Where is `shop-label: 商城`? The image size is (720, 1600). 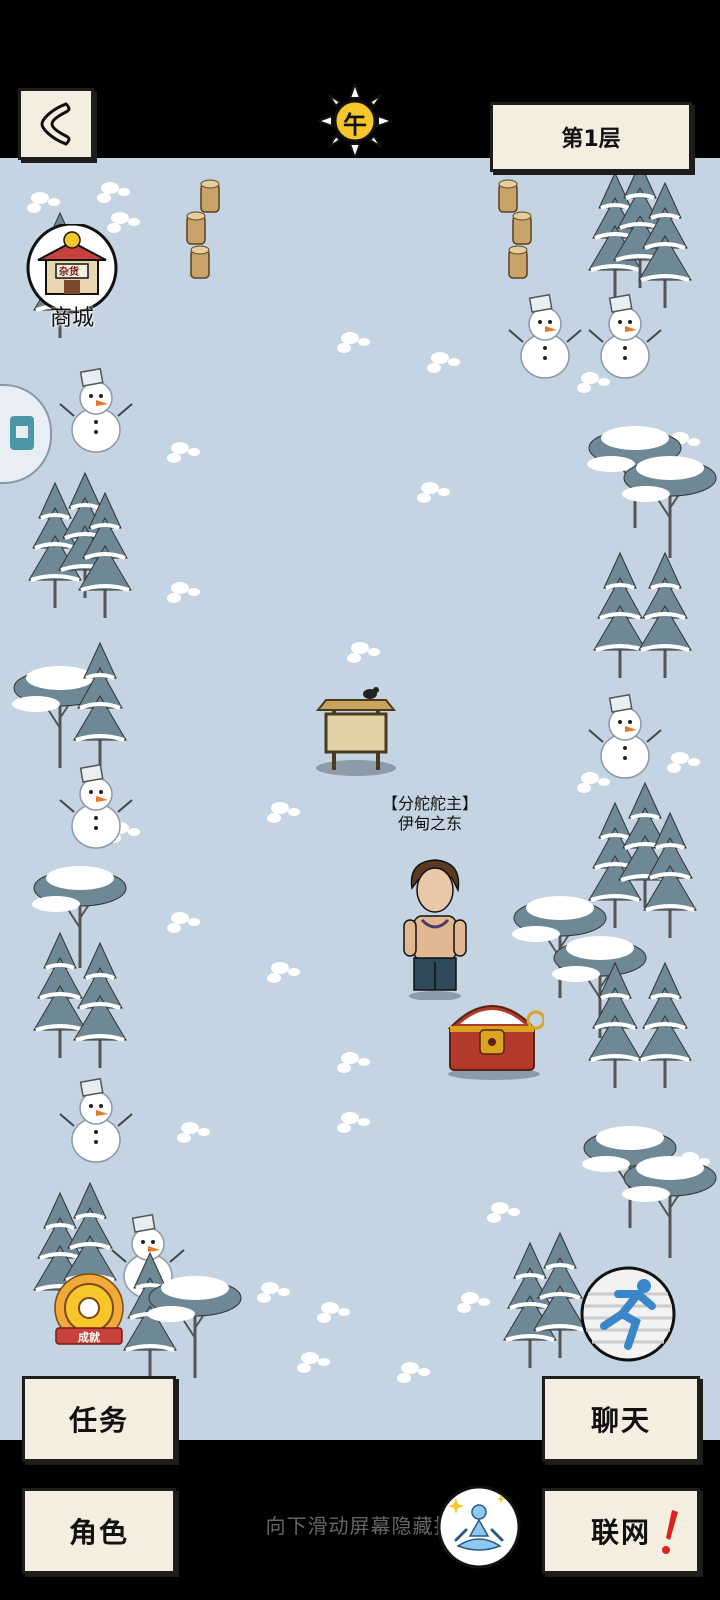
shop-label: 商城 is located at coordinates (71, 318).